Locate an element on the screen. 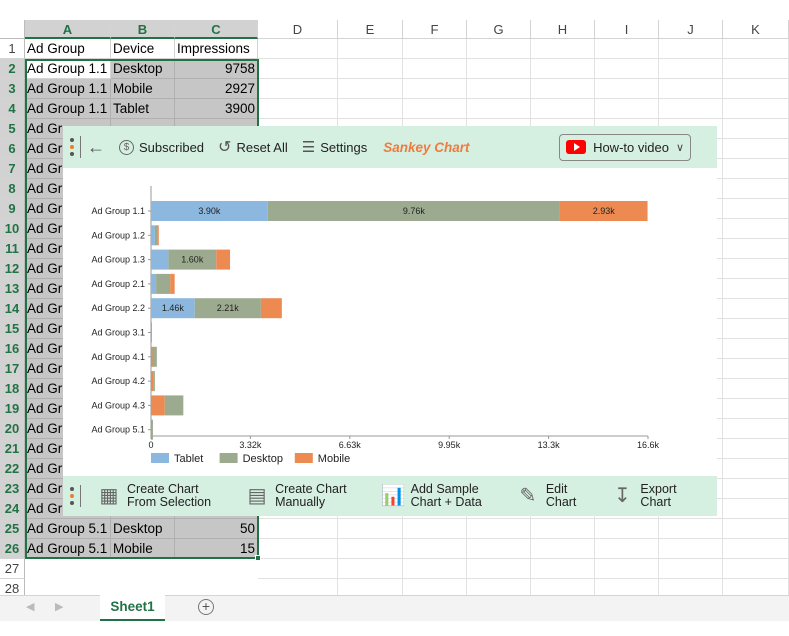 The height and width of the screenshot is (636, 789). cell-A1: Ad Group is located at coordinates (68, 49).